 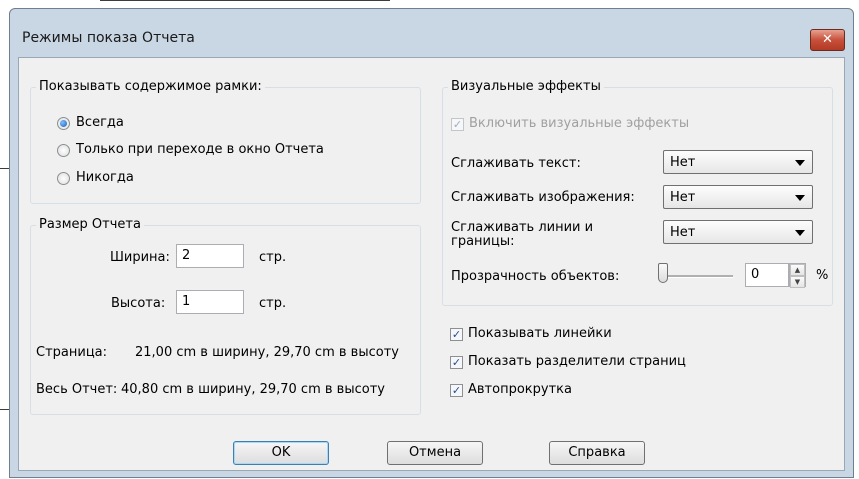 What do you see at coordinates (100, 122) in the screenshot?
I see `radio-always-label: Всегда` at bounding box center [100, 122].